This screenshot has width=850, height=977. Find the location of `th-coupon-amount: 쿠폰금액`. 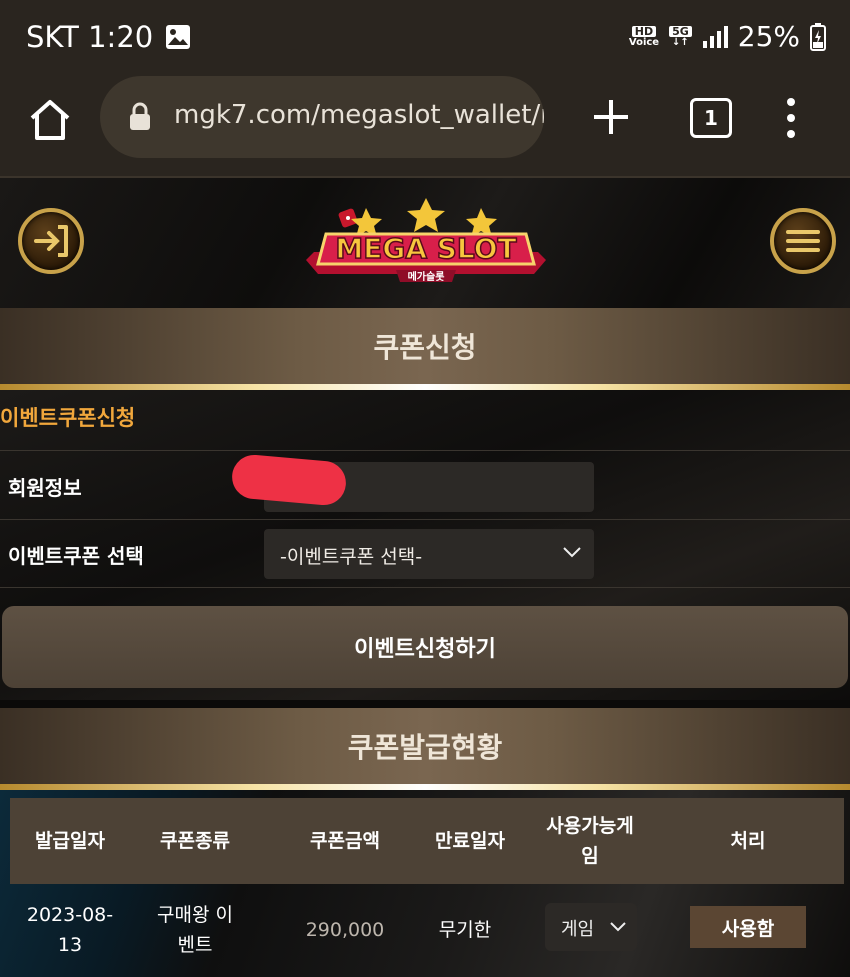

th-coupon-amount: 쿠폰금액 is located at coordinates (345, 841).